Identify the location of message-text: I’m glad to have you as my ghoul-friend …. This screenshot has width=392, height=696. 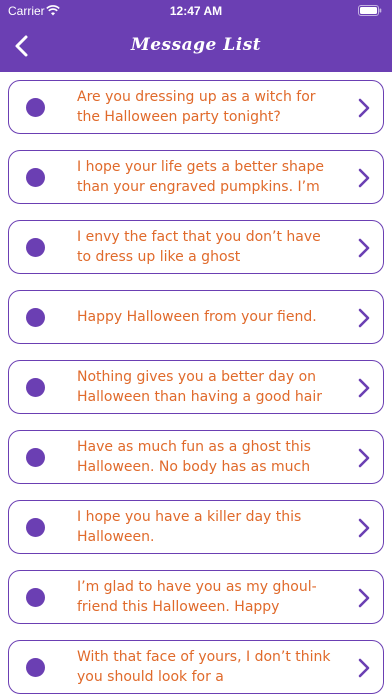
(197, 597).